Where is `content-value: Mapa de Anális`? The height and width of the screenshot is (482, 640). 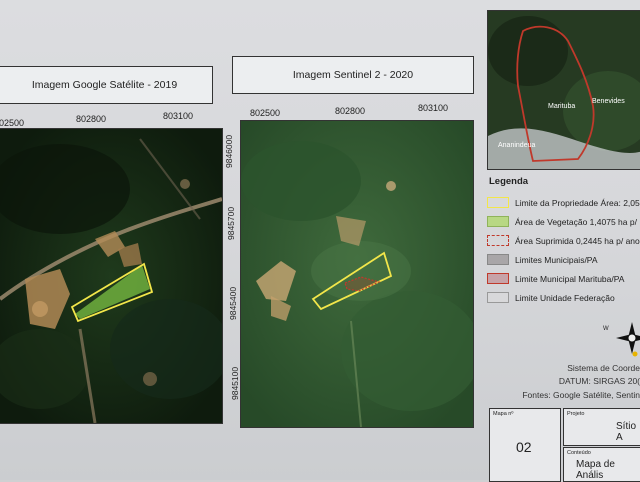
content-value: Mapa de Anális is located at coordinates (595, 470).